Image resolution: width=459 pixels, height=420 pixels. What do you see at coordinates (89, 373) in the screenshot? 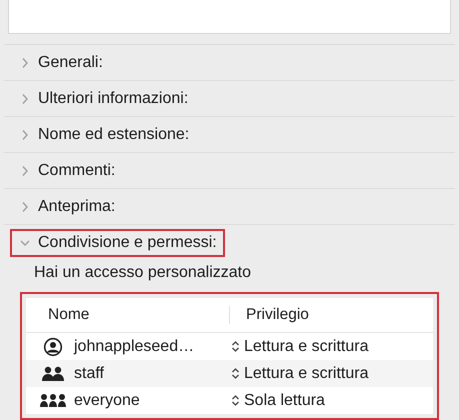
I see `user-name: staff` at bounding box center [89, 373].